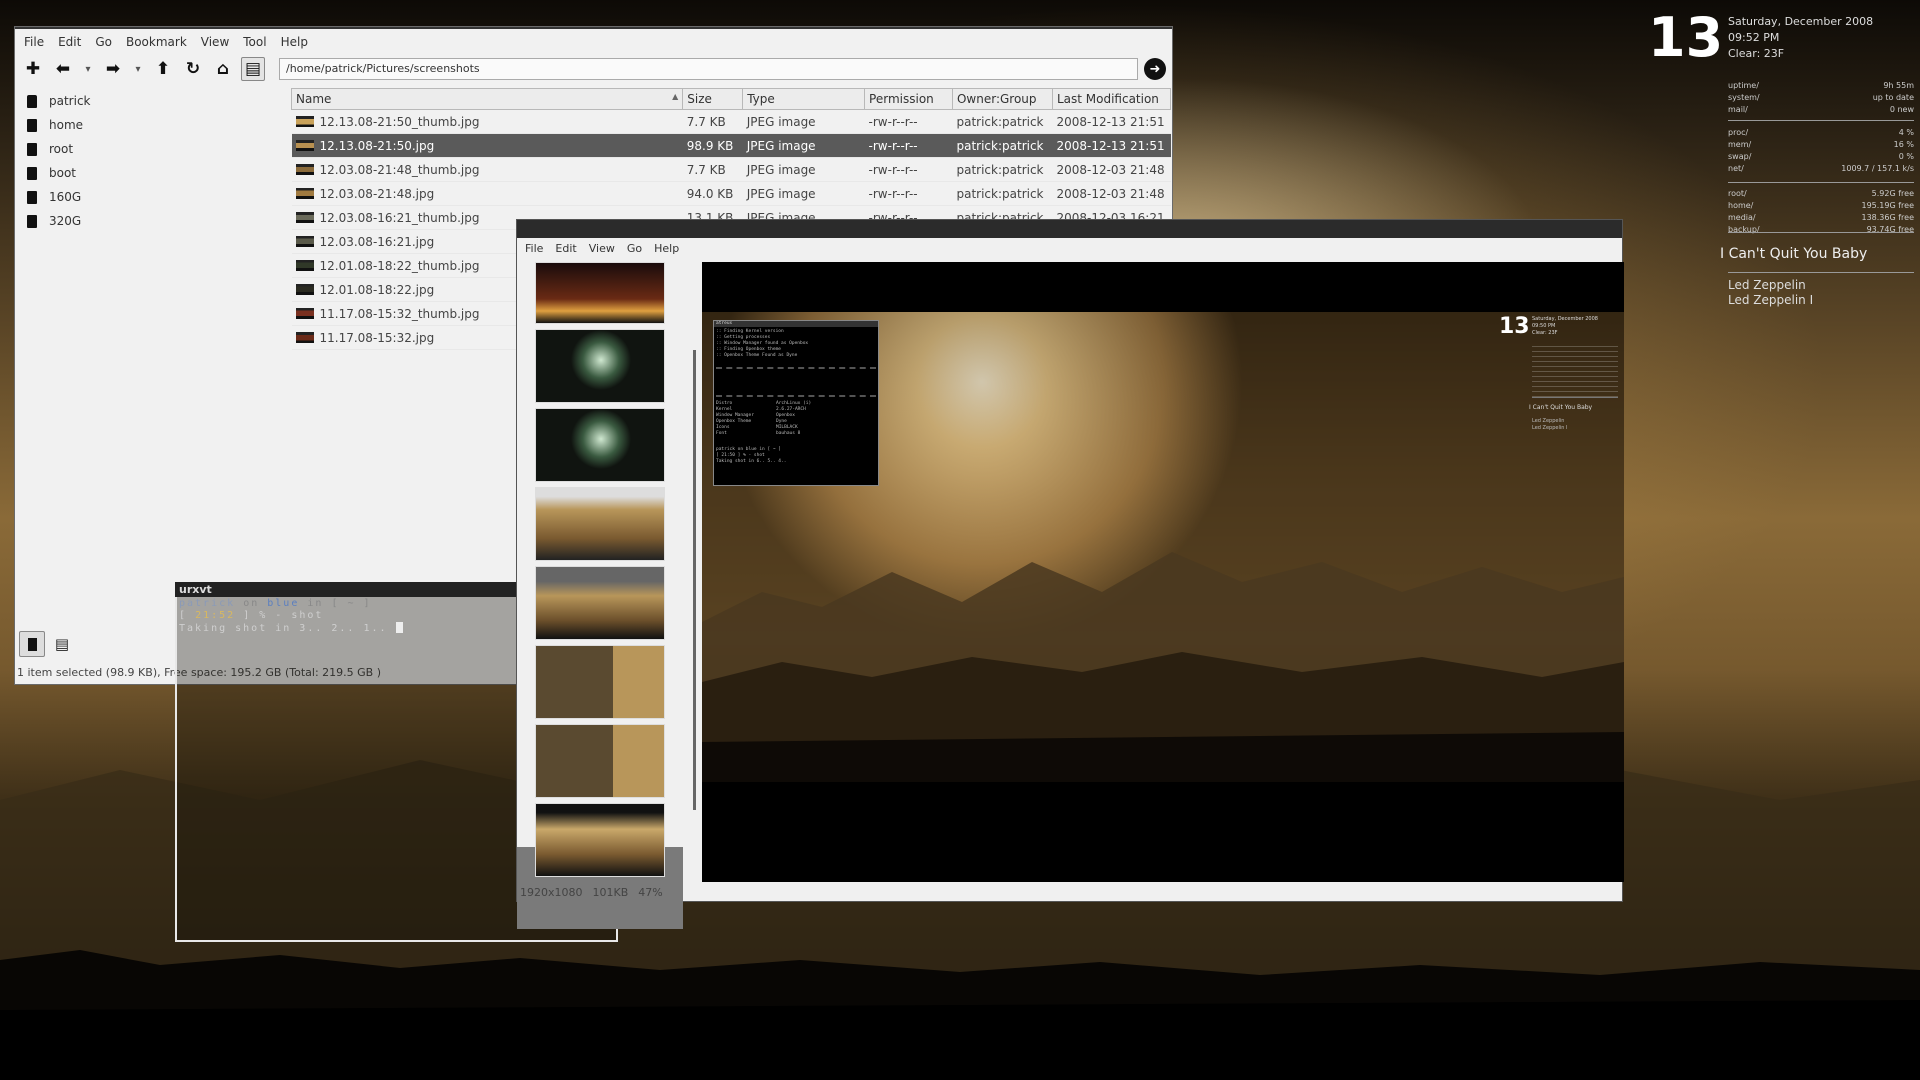 This screenshot has height=1080, width=1920. Describe the element at coordinates (283, 628) in the screenshot. I see `terminal-countdown: Taking shot in 3.. 2.. 1..` at that location.